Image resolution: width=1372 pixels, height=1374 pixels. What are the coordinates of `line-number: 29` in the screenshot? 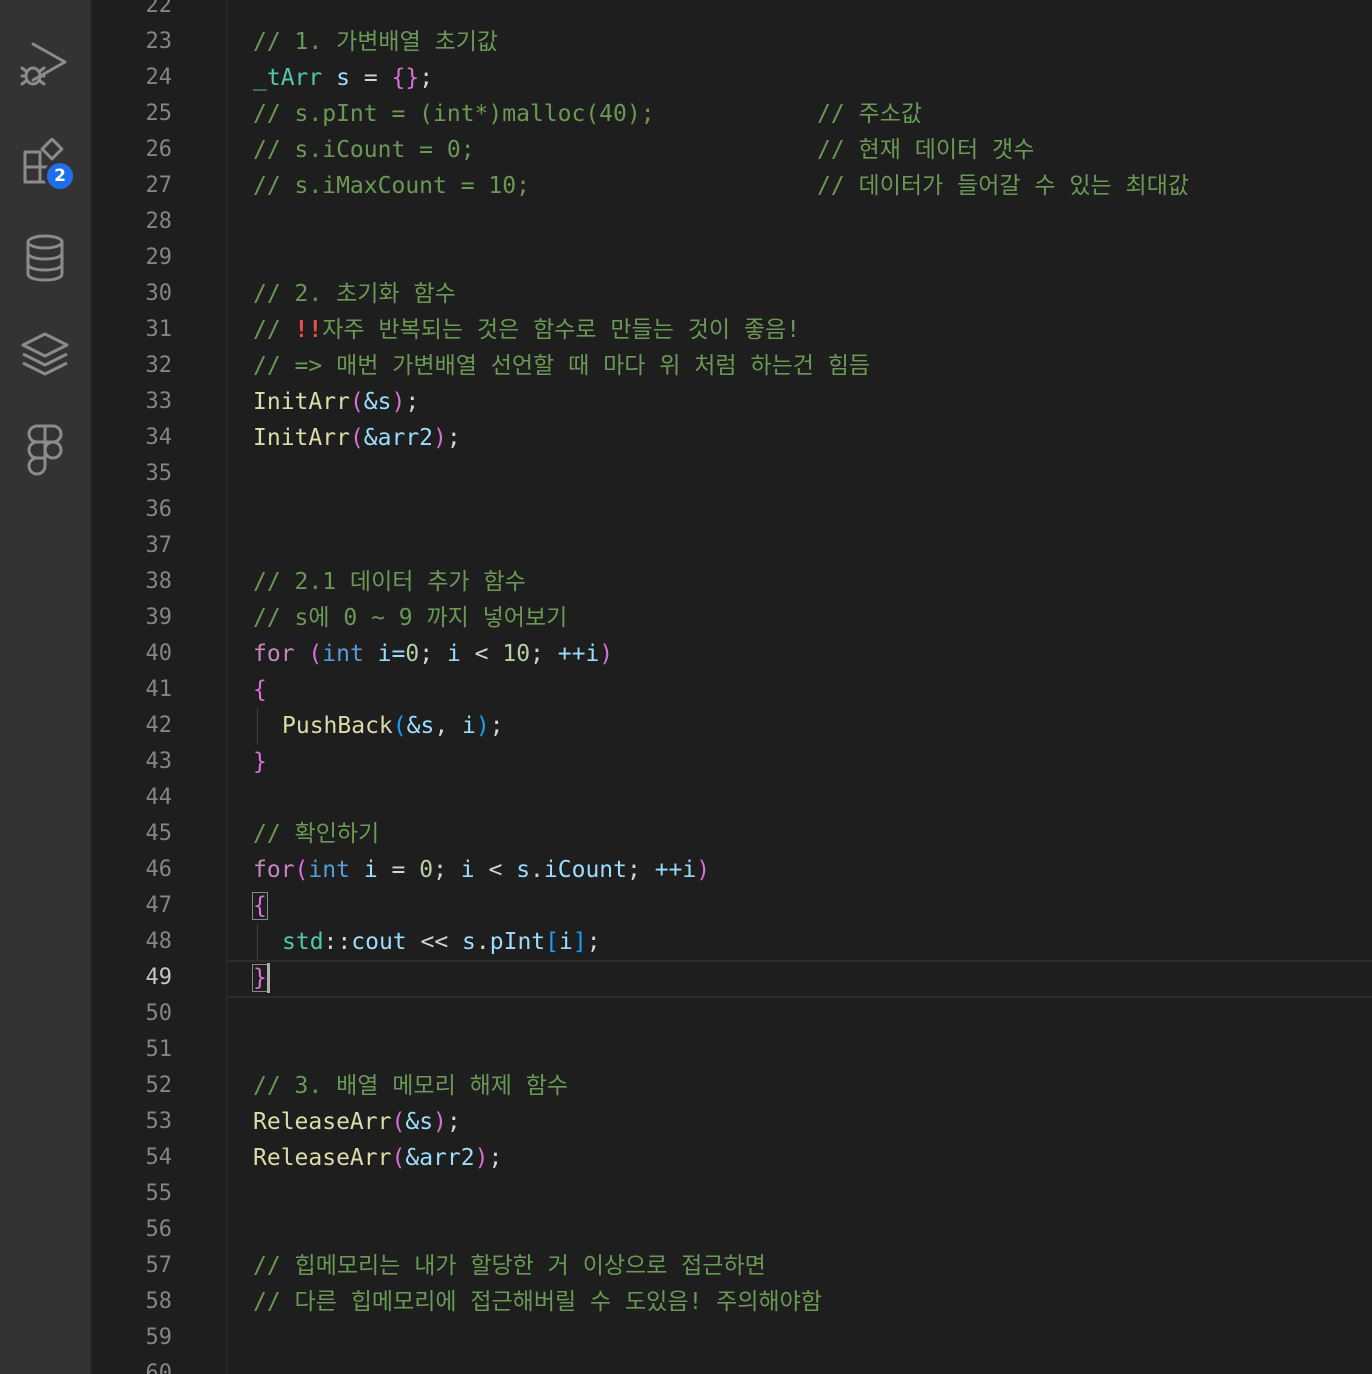 It's located at (159, 257).